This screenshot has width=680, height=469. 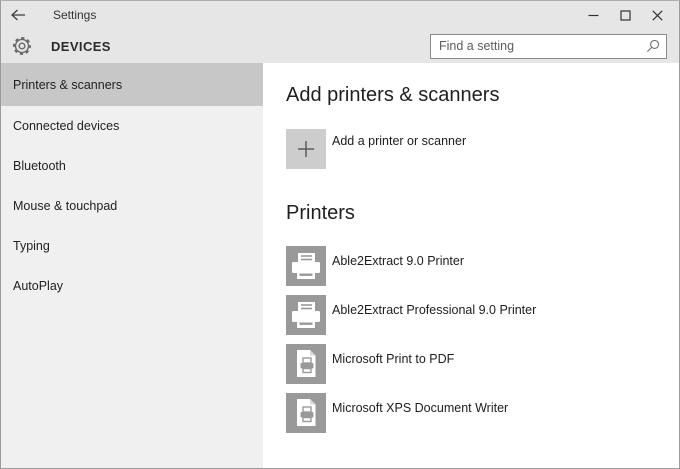 I want to click on sidebar-item-label: Printers & scanners, so click(x=68, y=84).